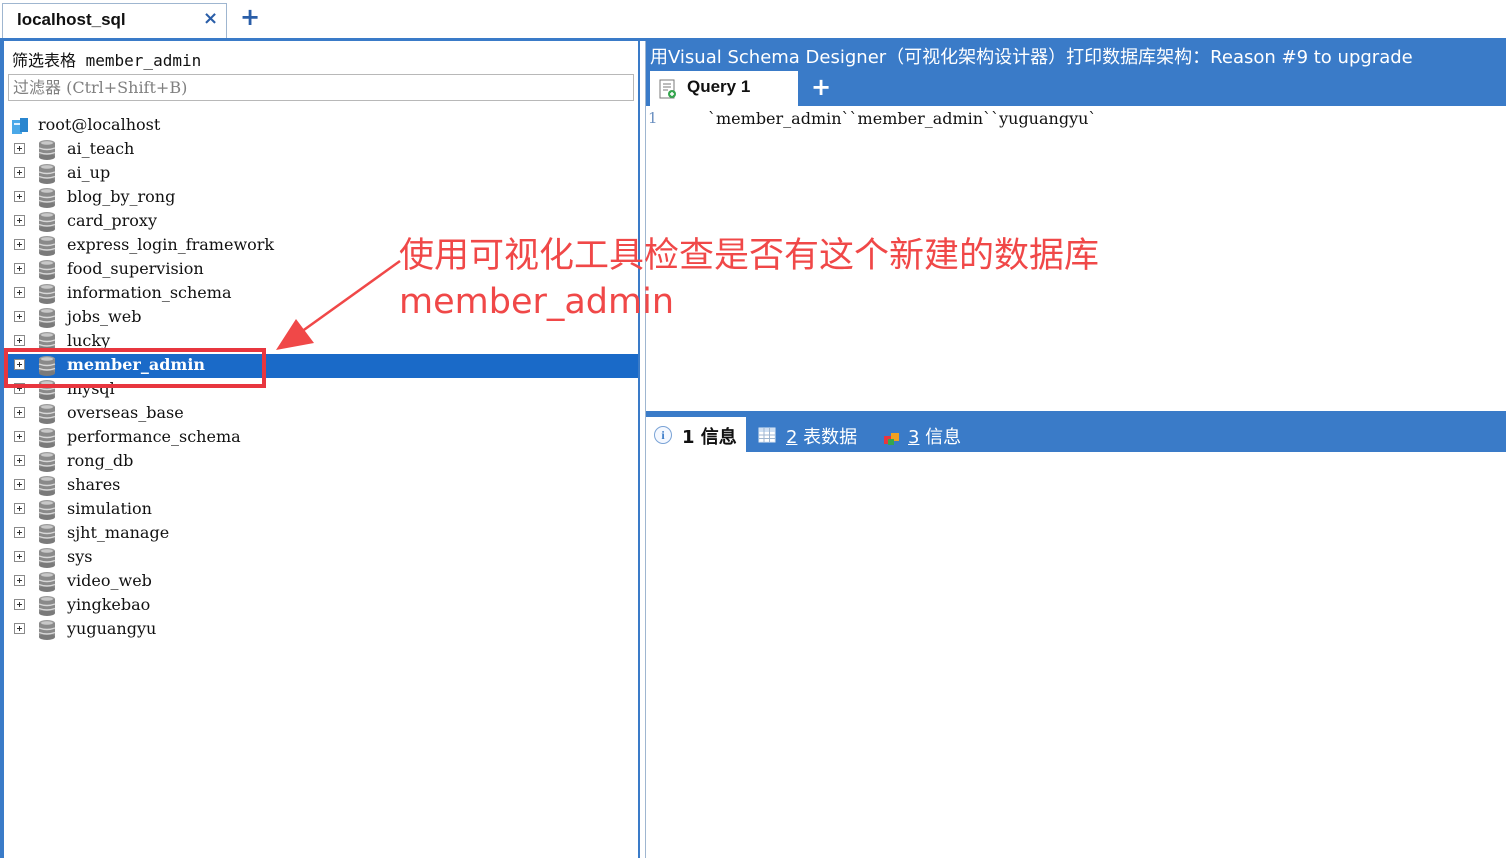 The width and height of the screenshot is (1506, 858). I want to click on tab-messages-label: 3 信息, so click(935, 437).